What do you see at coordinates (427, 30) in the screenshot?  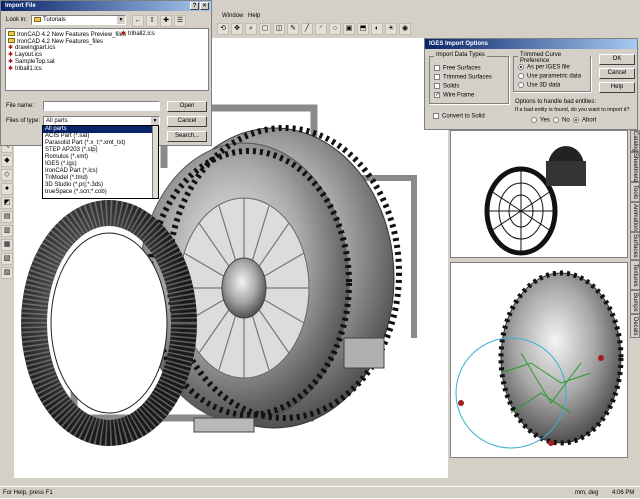 I see `main-toolbar: ⟲ ✥ ⌕ ▢ ◫ ✎ ╱ ◜ ○ ▣ ⬒ ◐ ☀ ◉` at bounding box center [427, 30].